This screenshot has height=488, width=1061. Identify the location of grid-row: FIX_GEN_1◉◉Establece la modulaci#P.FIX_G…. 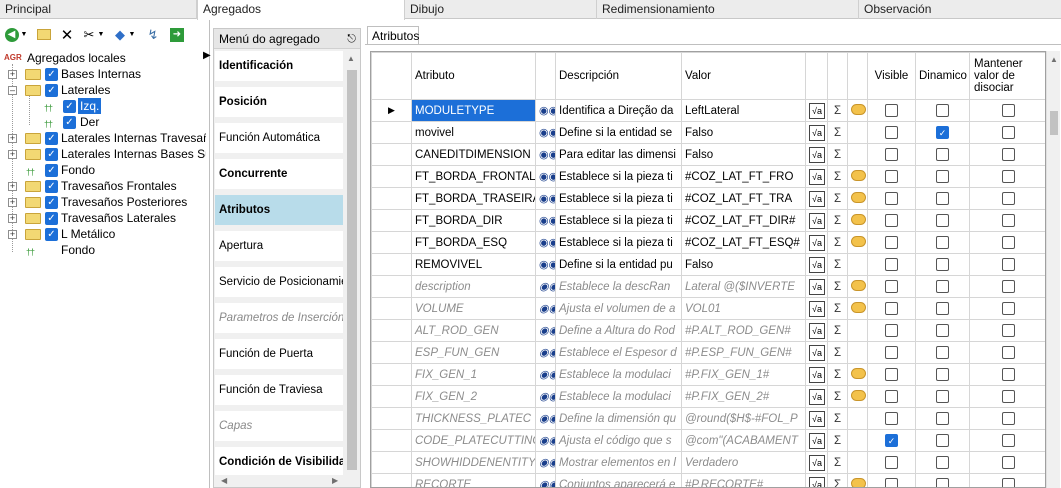
(708, 374).